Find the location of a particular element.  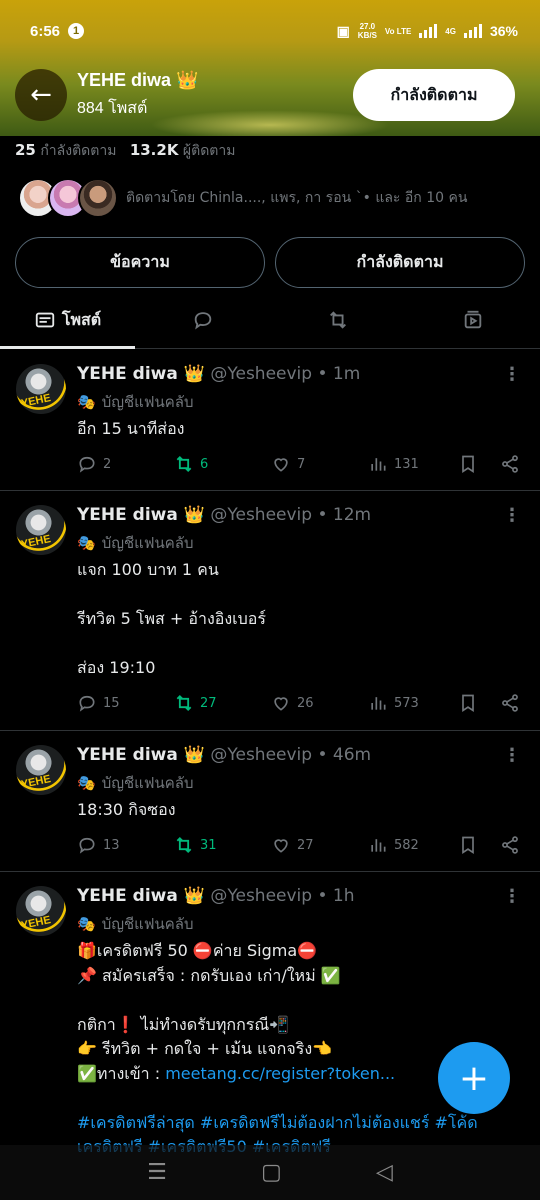

post-time: • 1h is located at coordinates (336, 896).